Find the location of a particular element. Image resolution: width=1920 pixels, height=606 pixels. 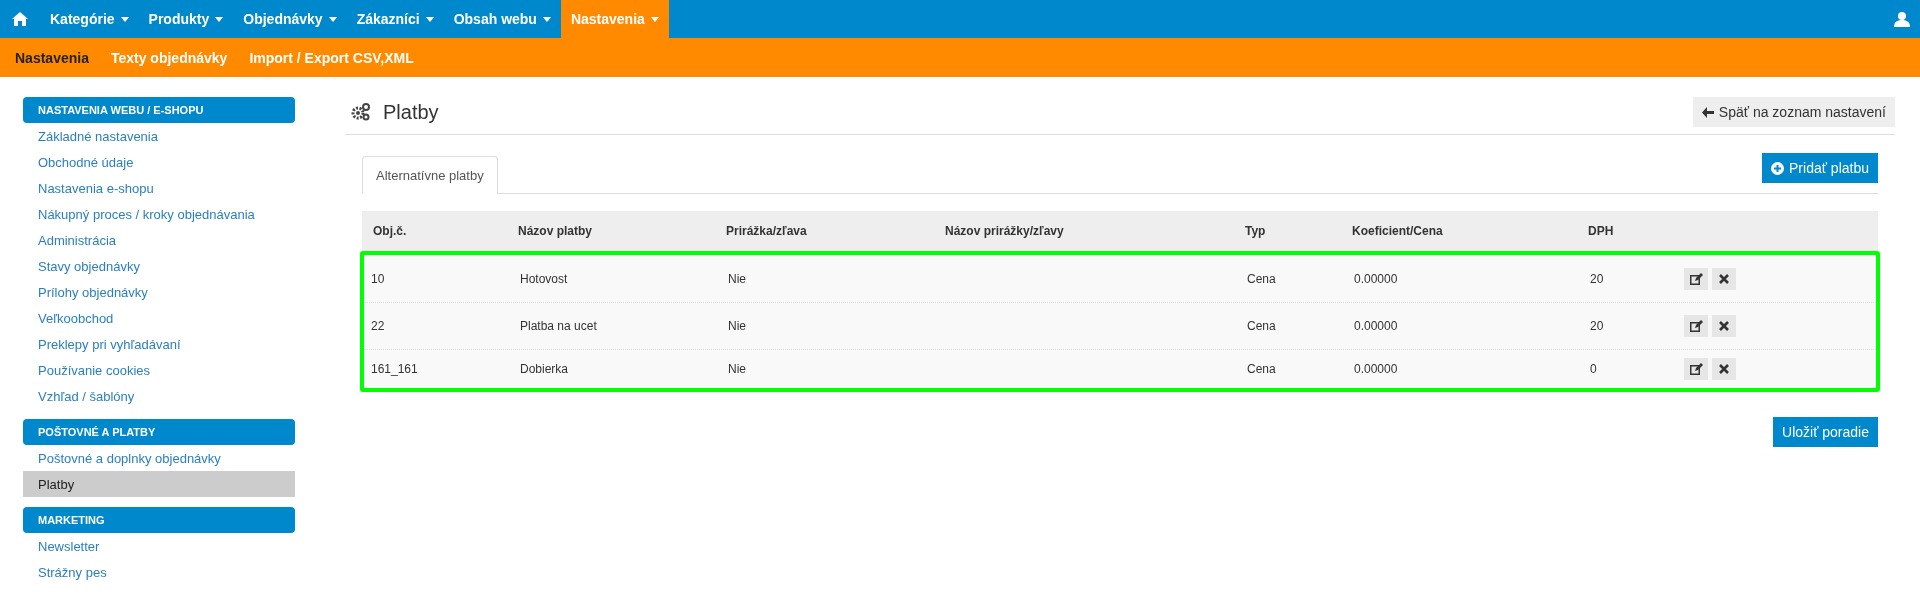

table-cell-text: Platba na ucet is located at coordinates (558, 326).